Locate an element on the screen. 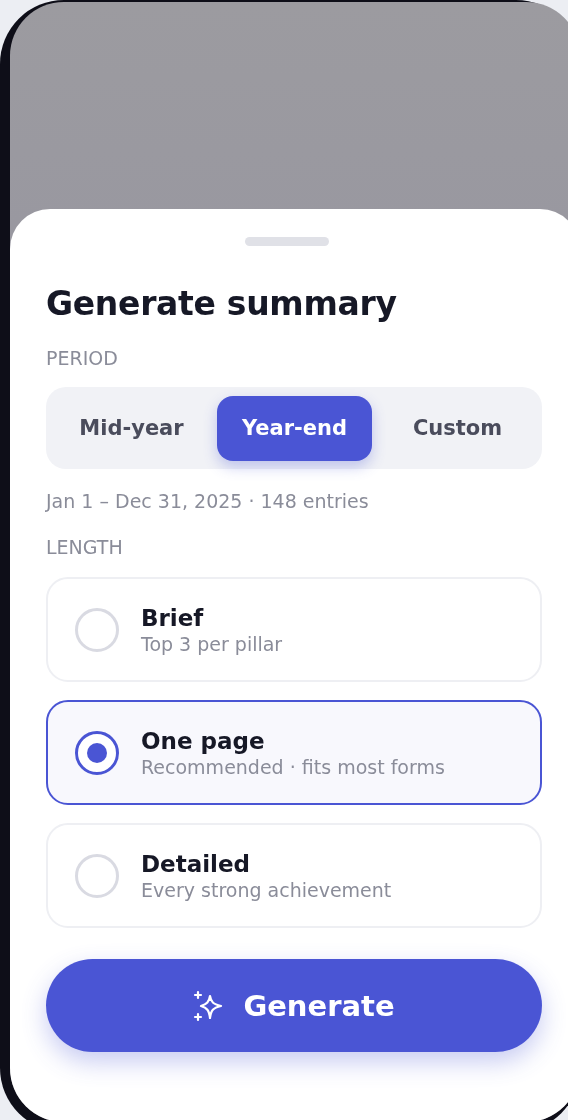 This screenshot has width=568, height=1120. option-subtitle: Every strong achievement is located at coordinates (266, 889).